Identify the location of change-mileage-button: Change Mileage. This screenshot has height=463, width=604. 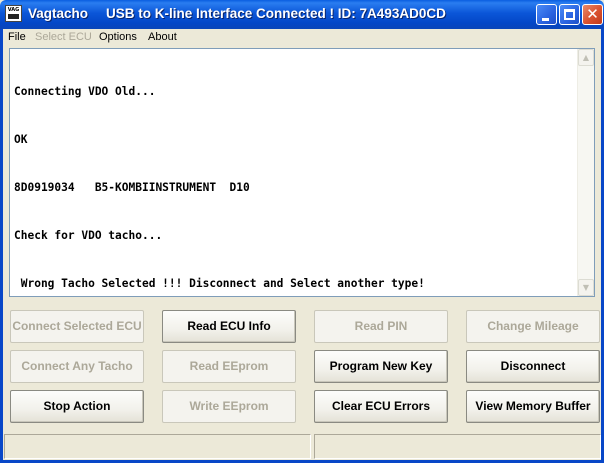
(533, 326).